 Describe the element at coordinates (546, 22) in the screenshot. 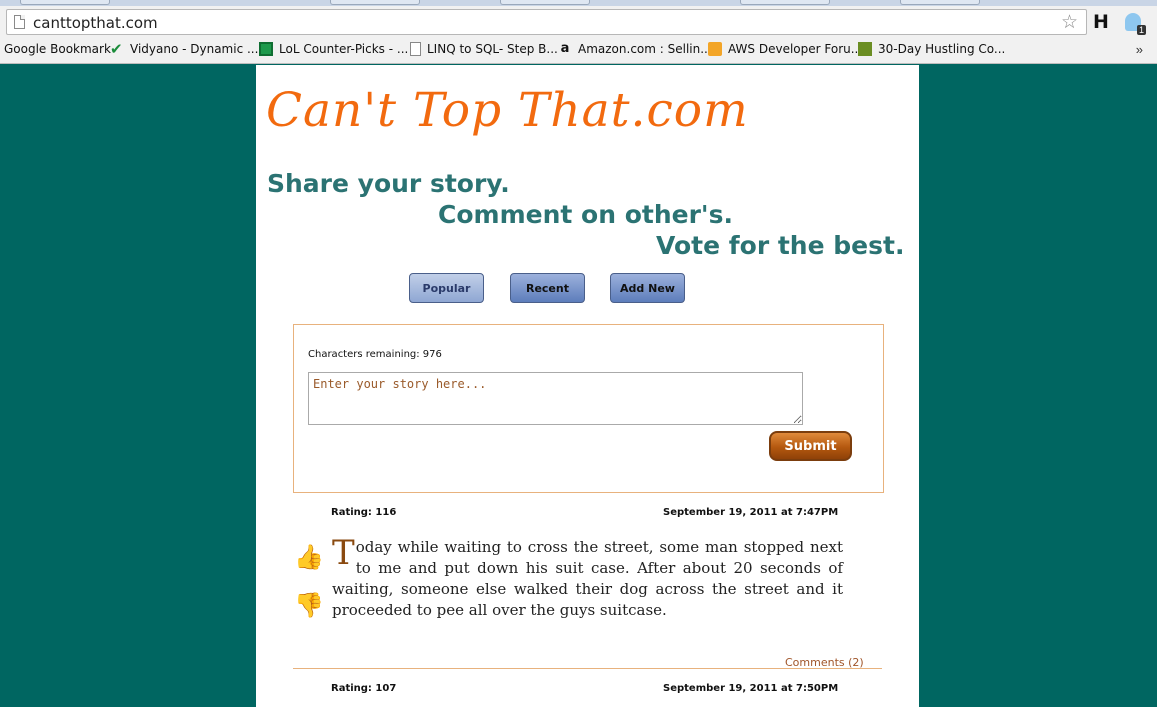

I see `address-bar: canttopthat.com ☆` at that location.